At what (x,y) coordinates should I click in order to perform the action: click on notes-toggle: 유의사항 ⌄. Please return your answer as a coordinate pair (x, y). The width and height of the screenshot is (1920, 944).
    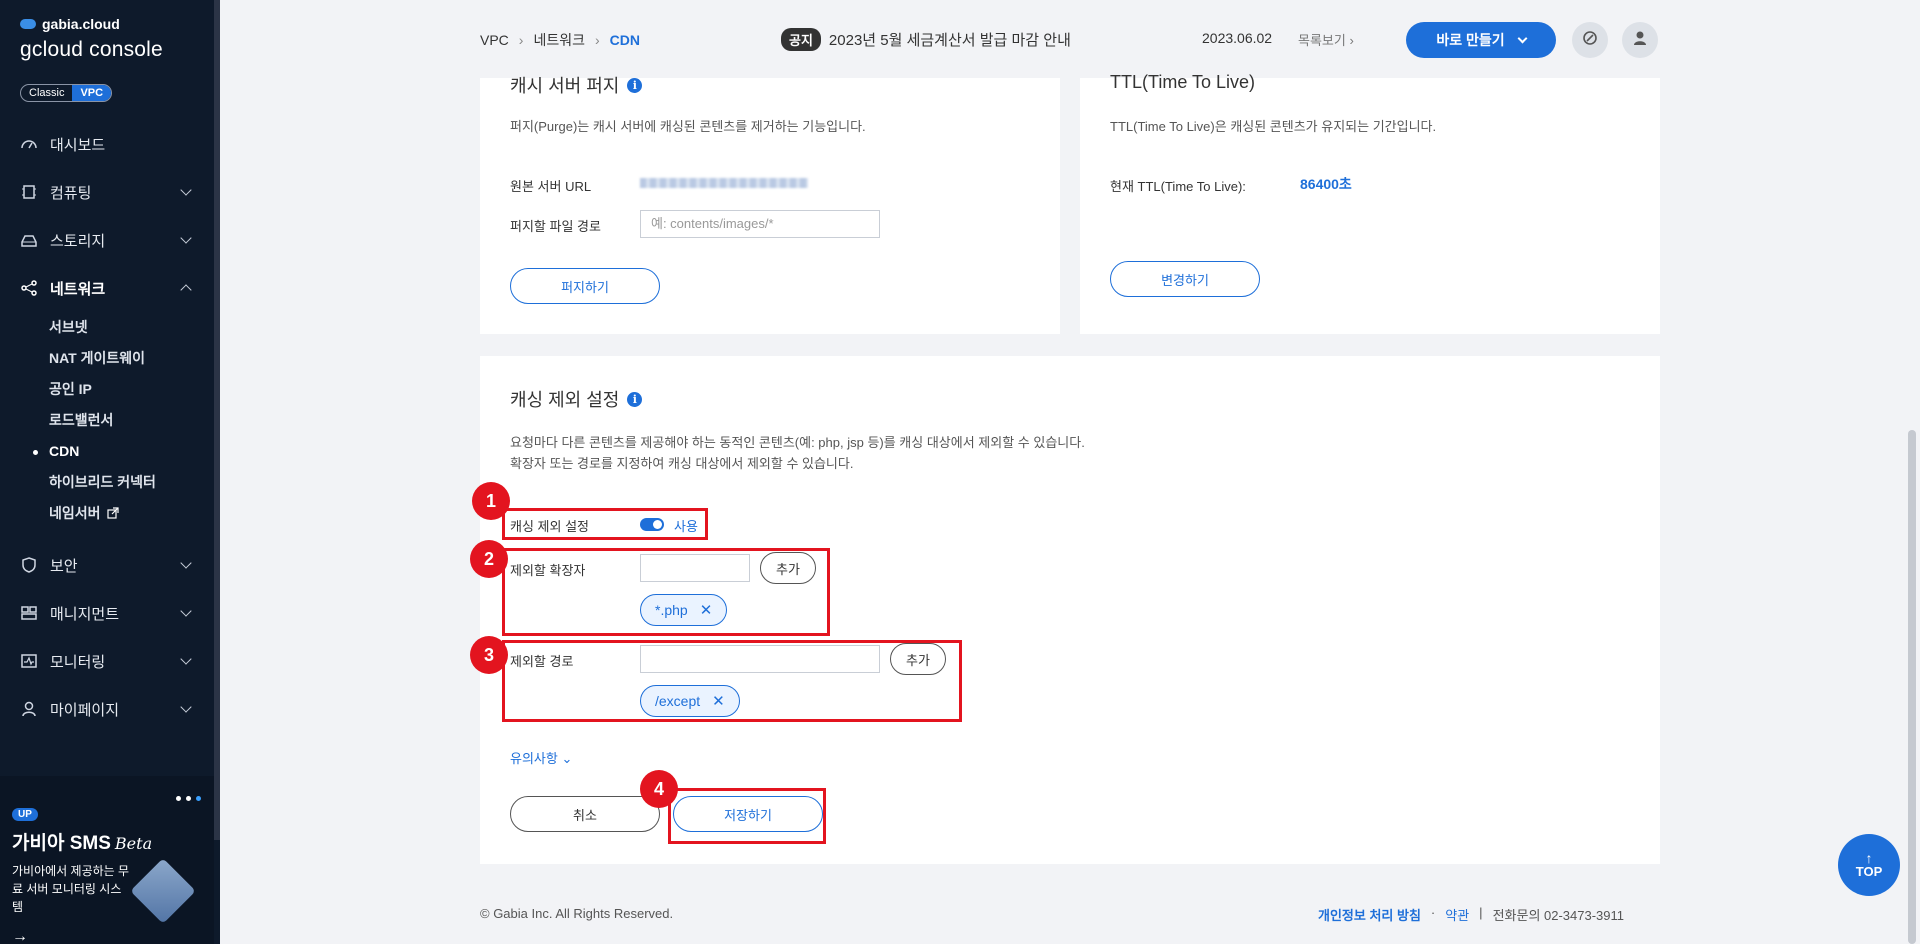
    Looking at the image, I should click on (541, 757).